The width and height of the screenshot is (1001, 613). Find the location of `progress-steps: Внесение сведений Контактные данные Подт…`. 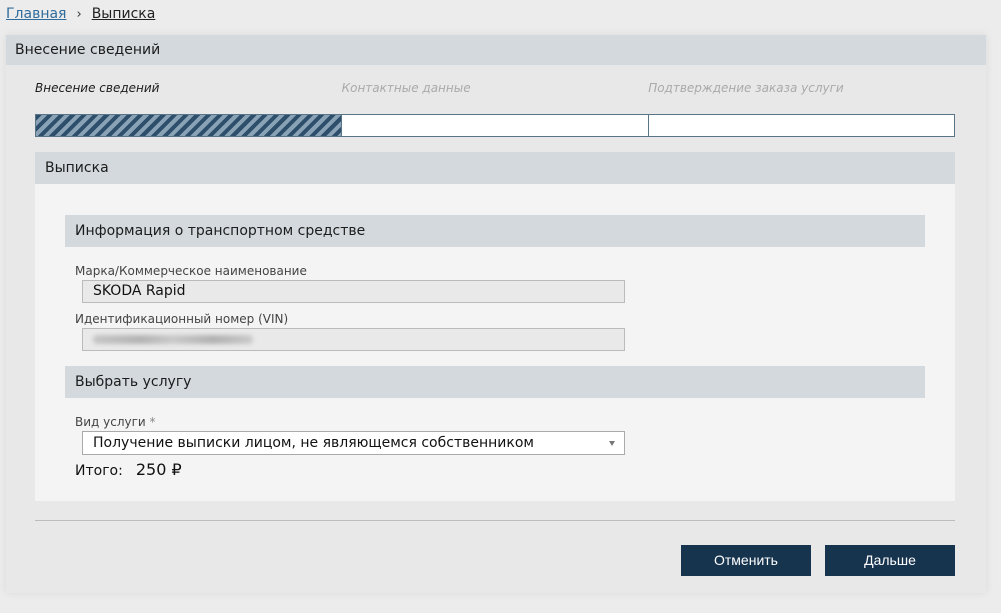

progress-steps: Внесение сведений Контактные данные Подт… is located at coordinates (495, 109).